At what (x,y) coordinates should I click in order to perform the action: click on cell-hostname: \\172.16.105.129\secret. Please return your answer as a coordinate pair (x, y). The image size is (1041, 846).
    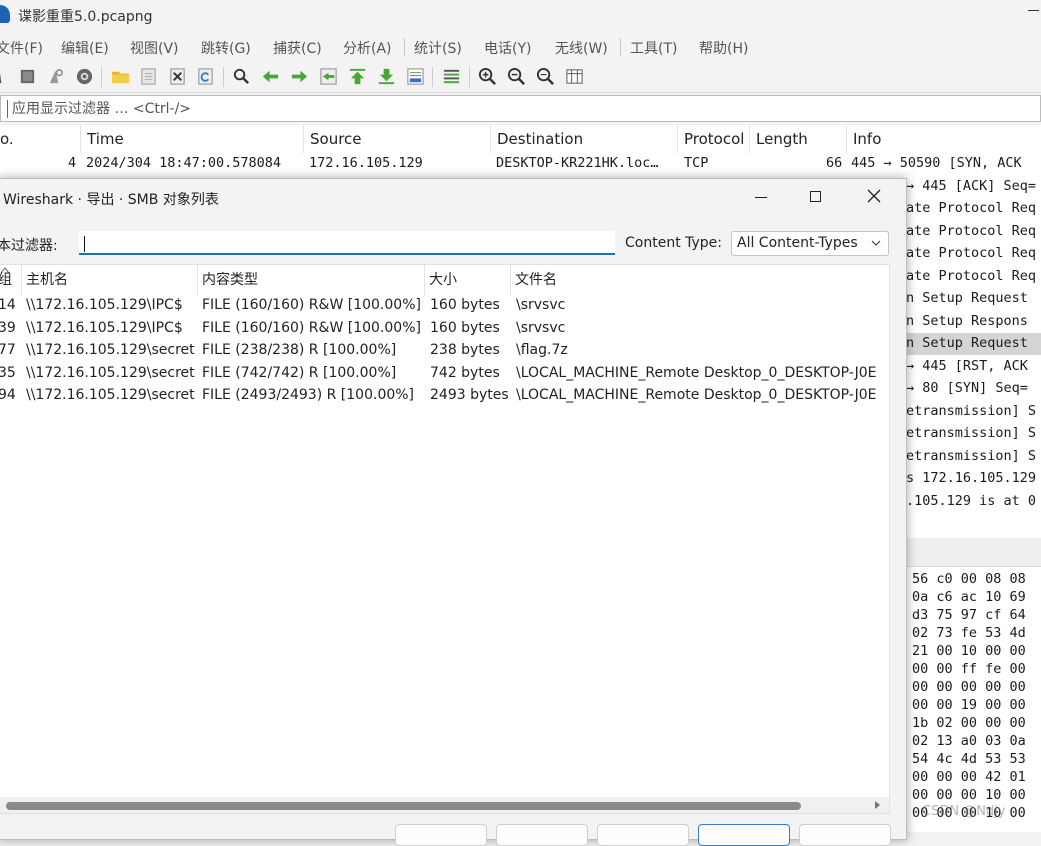
    Looking at the image, I should click on (110, 350).